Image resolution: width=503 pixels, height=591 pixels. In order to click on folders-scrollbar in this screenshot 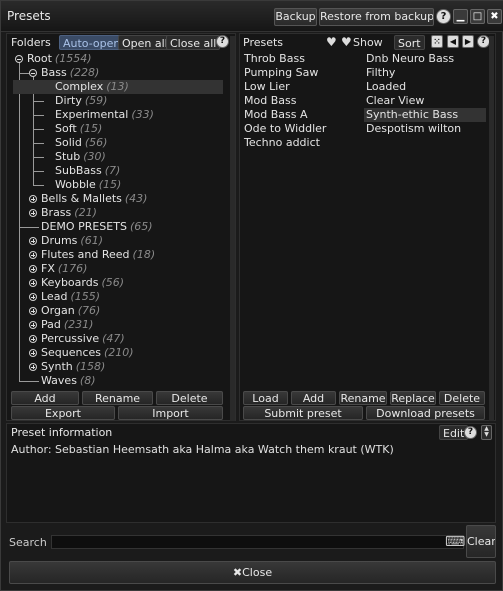, I will do `click(232, 228)`.